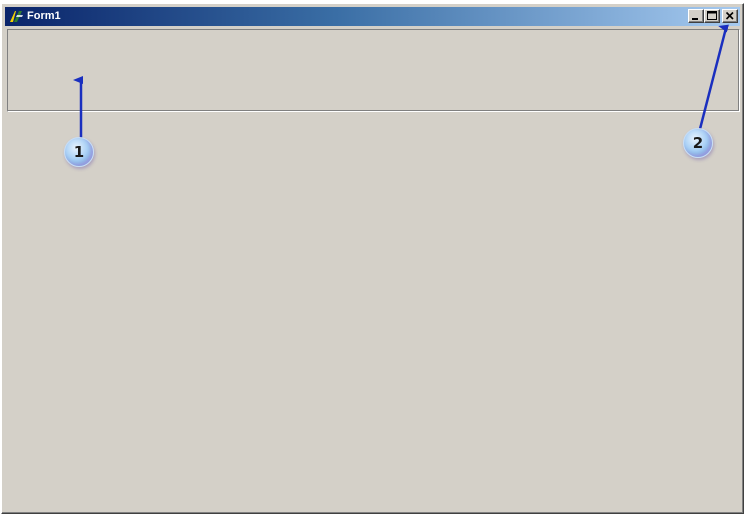 The height and width of the screenshot is (516, 746). I want to click on minimize-icon, so click(695, 19).